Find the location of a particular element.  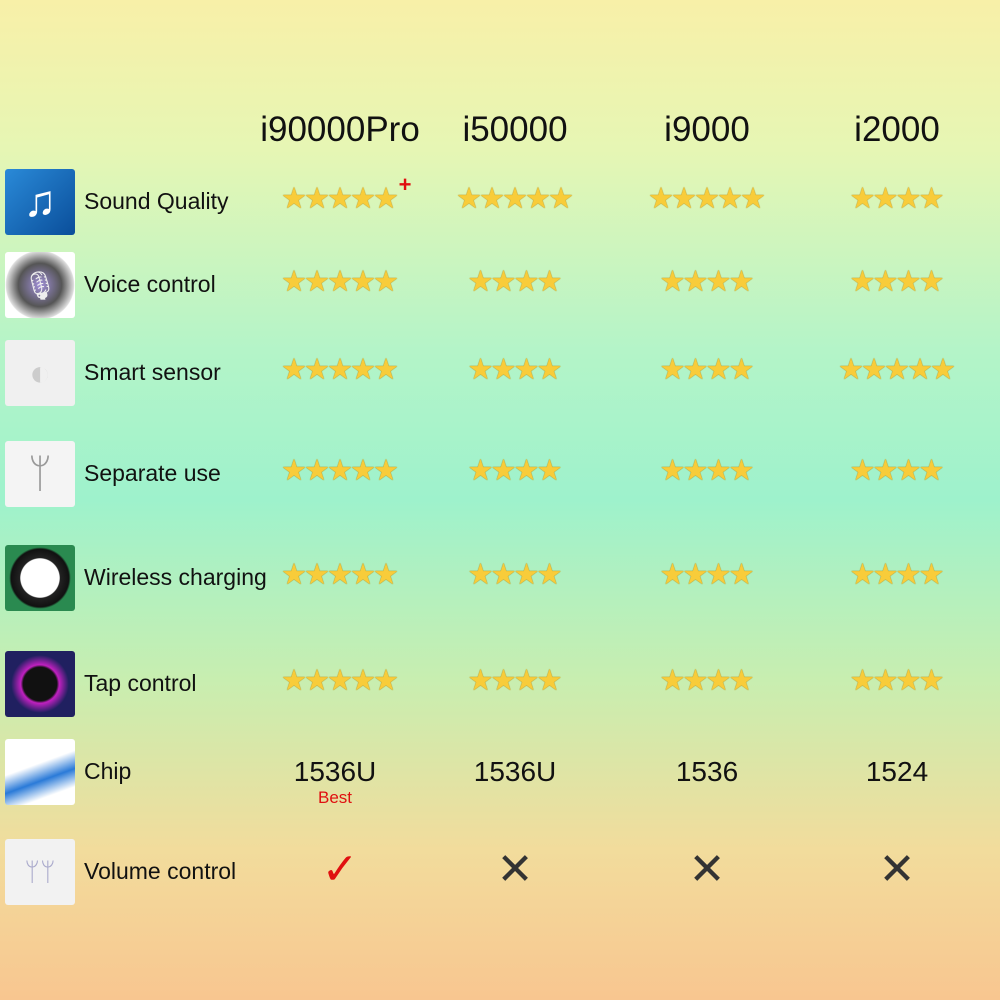

chip-value: 1536U Best is located at coordinates (335, 782).